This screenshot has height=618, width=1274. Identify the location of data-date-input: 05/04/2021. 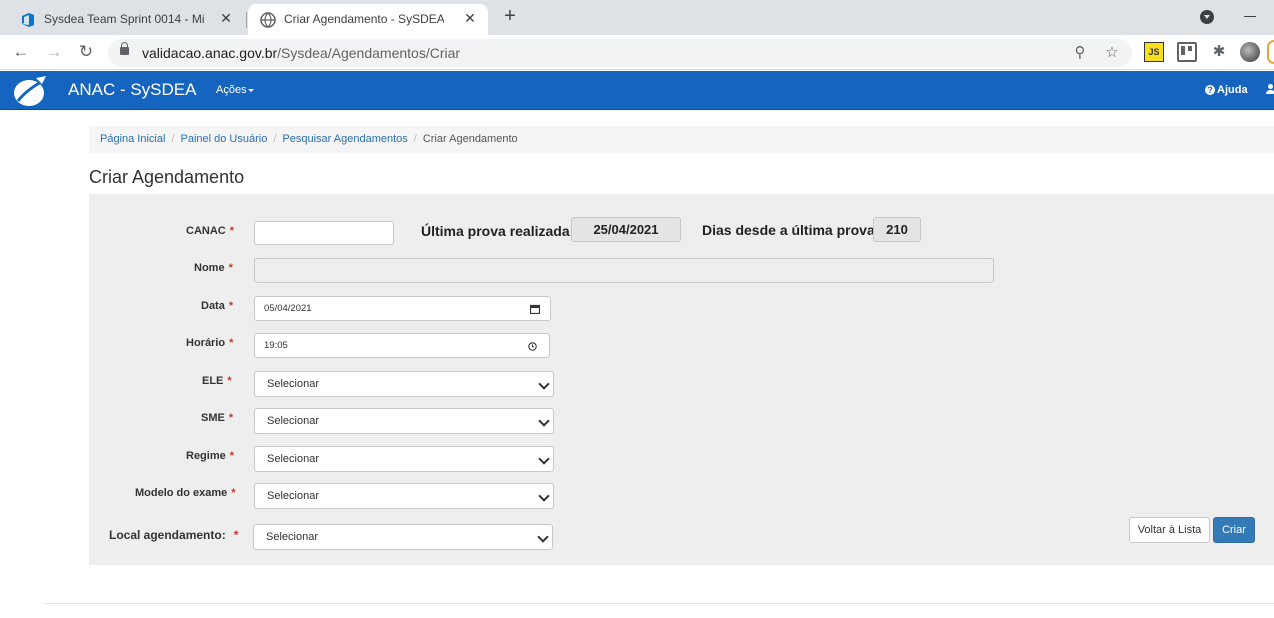
(402, 308).